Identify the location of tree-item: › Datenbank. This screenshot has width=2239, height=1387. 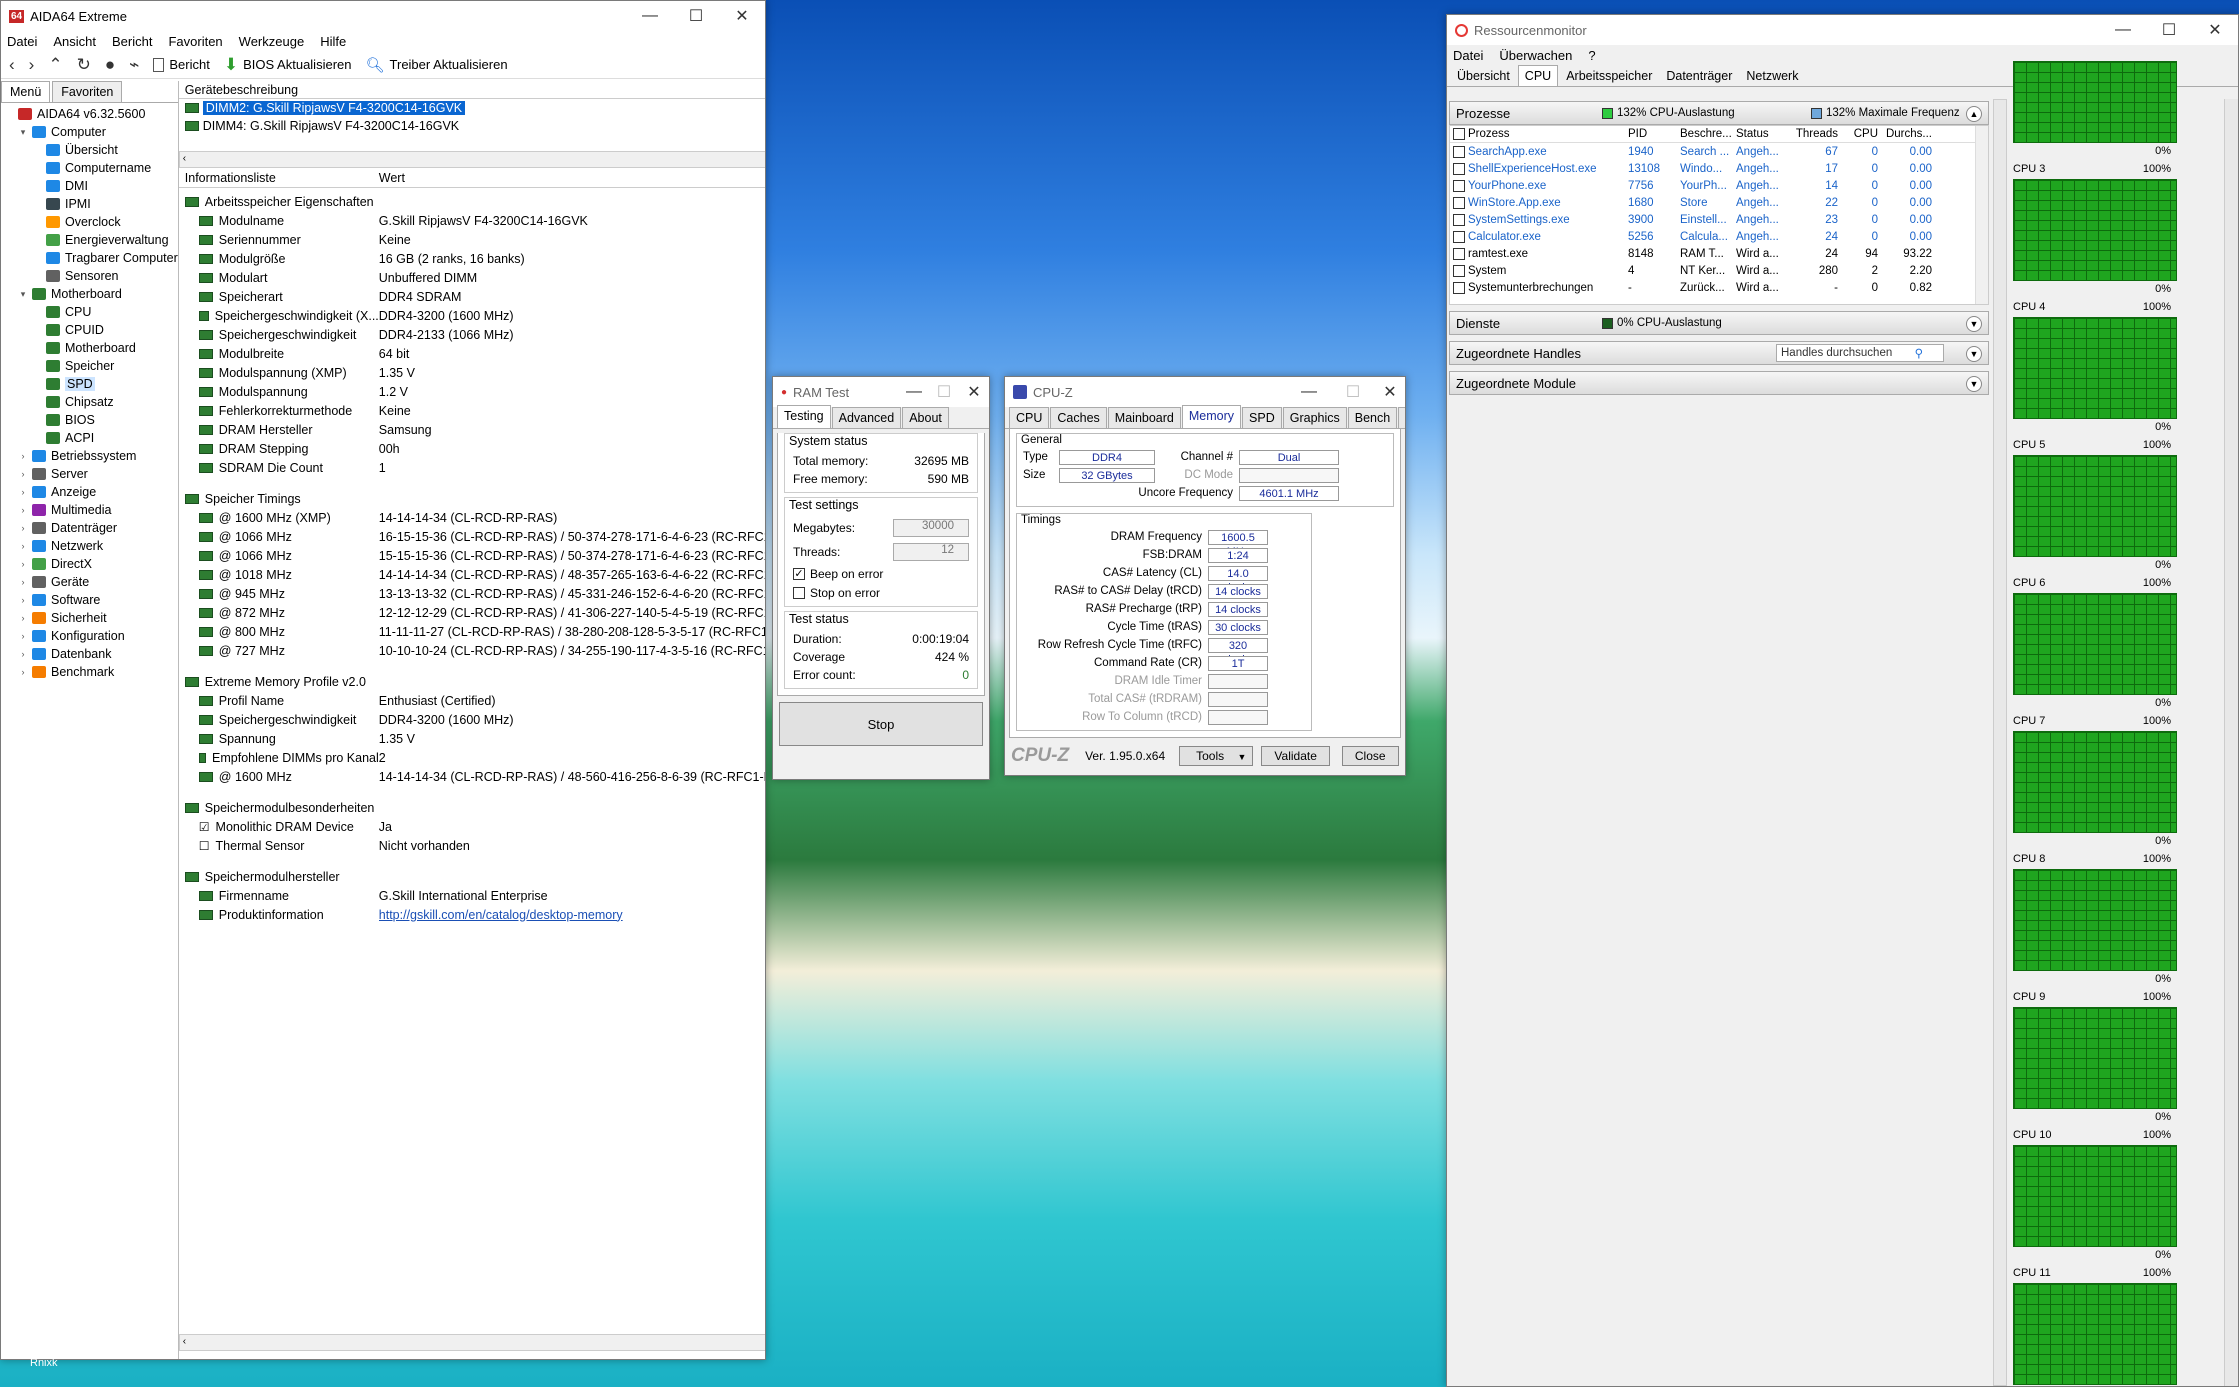
(89, 654).